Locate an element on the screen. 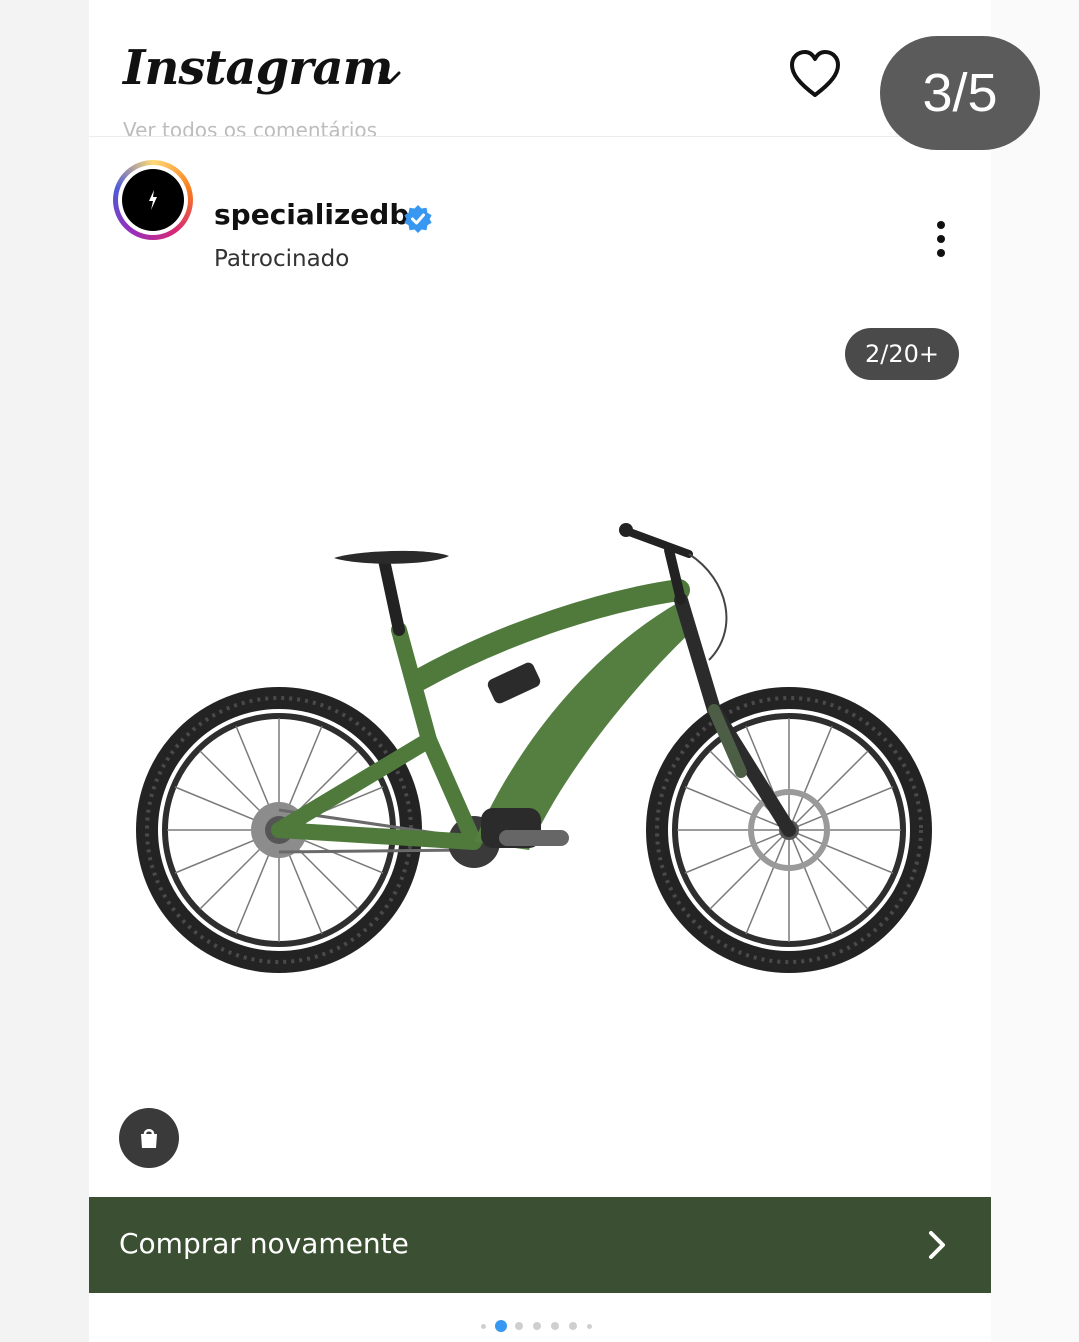  avatar is located at coordinates (153, 200).